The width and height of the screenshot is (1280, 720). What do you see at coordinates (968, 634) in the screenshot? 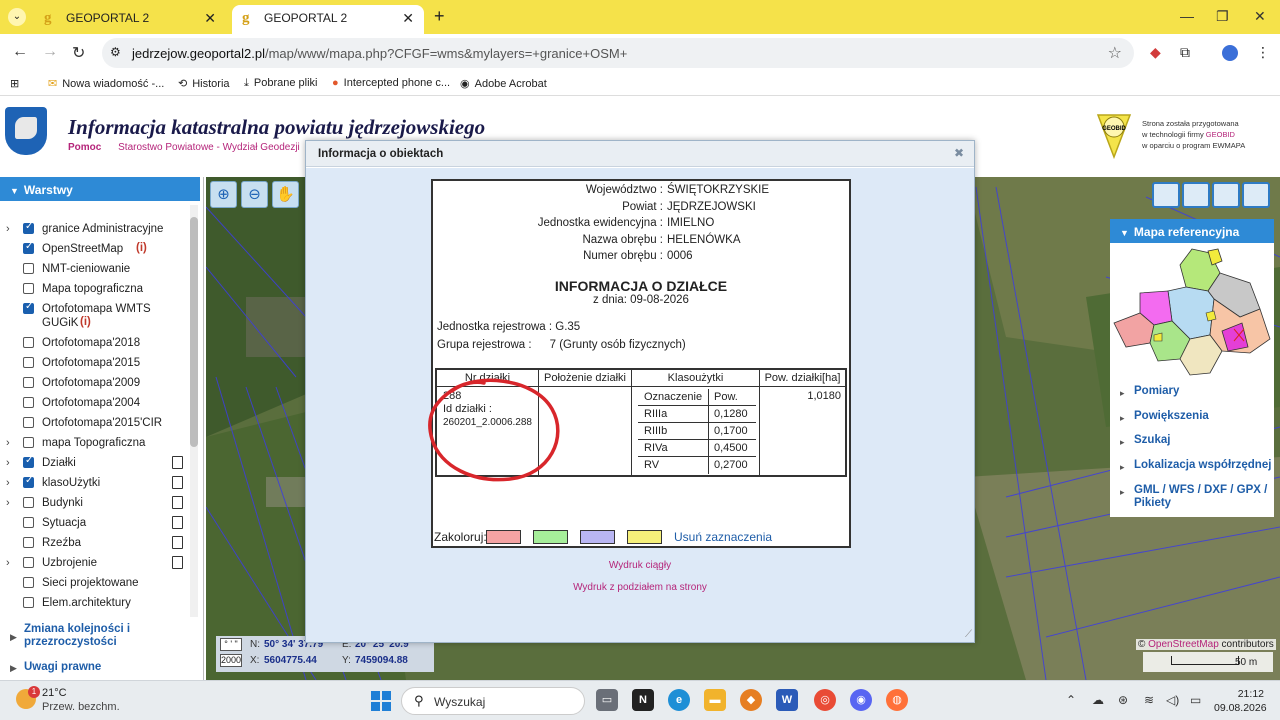
I see `resize-handle-icon: ⟋` at bounding box center [968, 634].